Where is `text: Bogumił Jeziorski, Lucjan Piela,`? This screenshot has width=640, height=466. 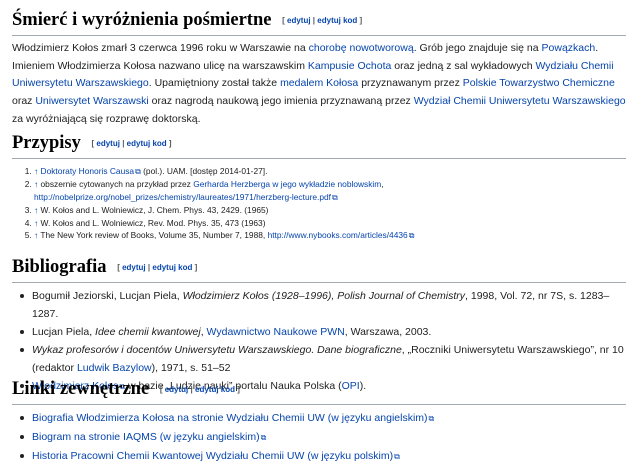 text: Bogumił Jeziorski, Lucjan Piela, is located at coordinates (107, 295).